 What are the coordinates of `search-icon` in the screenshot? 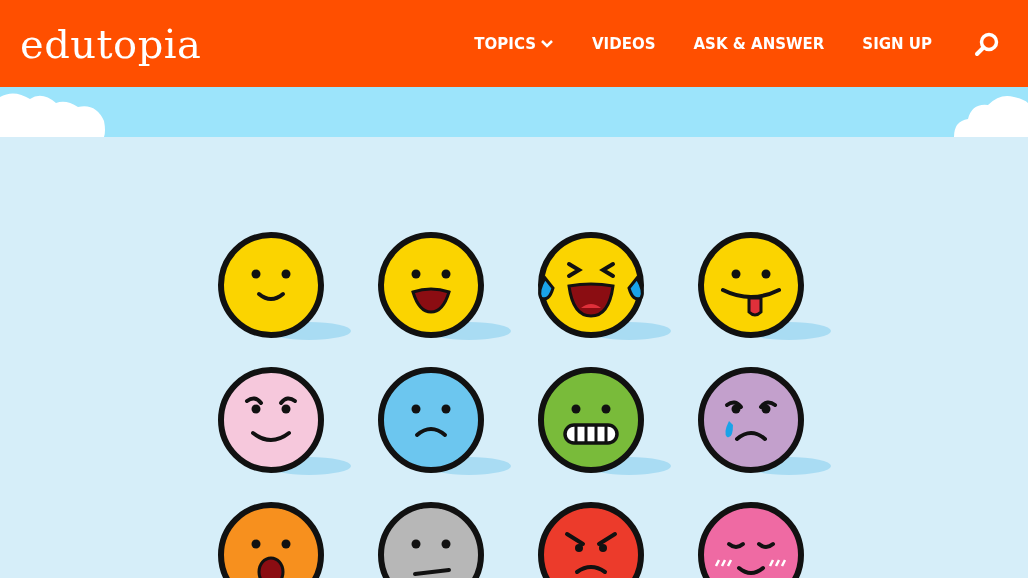 It's located at (987, 43).